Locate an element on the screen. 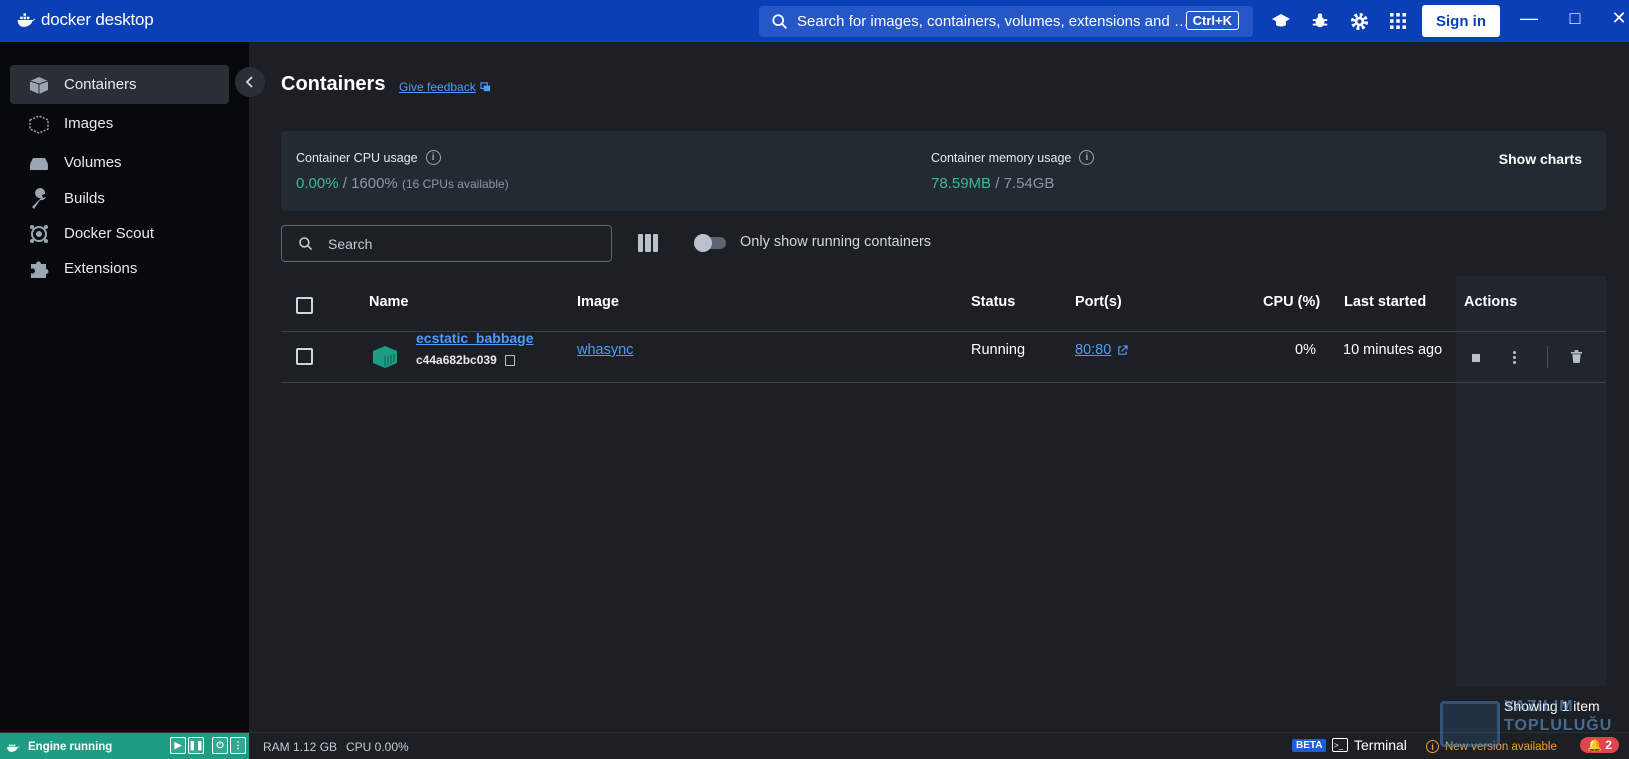 This screenshot has height=759, width=1629. show-charts-button: Show charts is located at coordinates (1540, 159).